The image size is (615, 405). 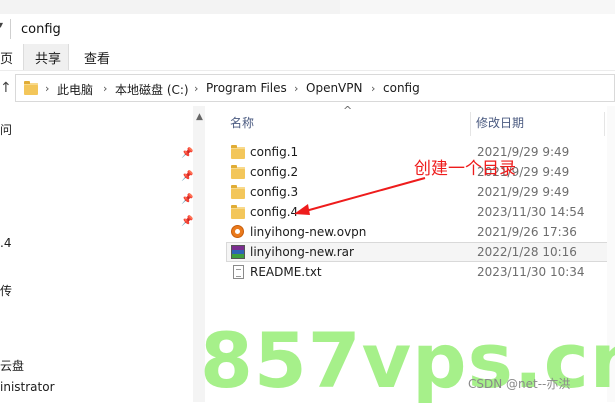 I want to click on title-separator, so click(x=10, y=29).